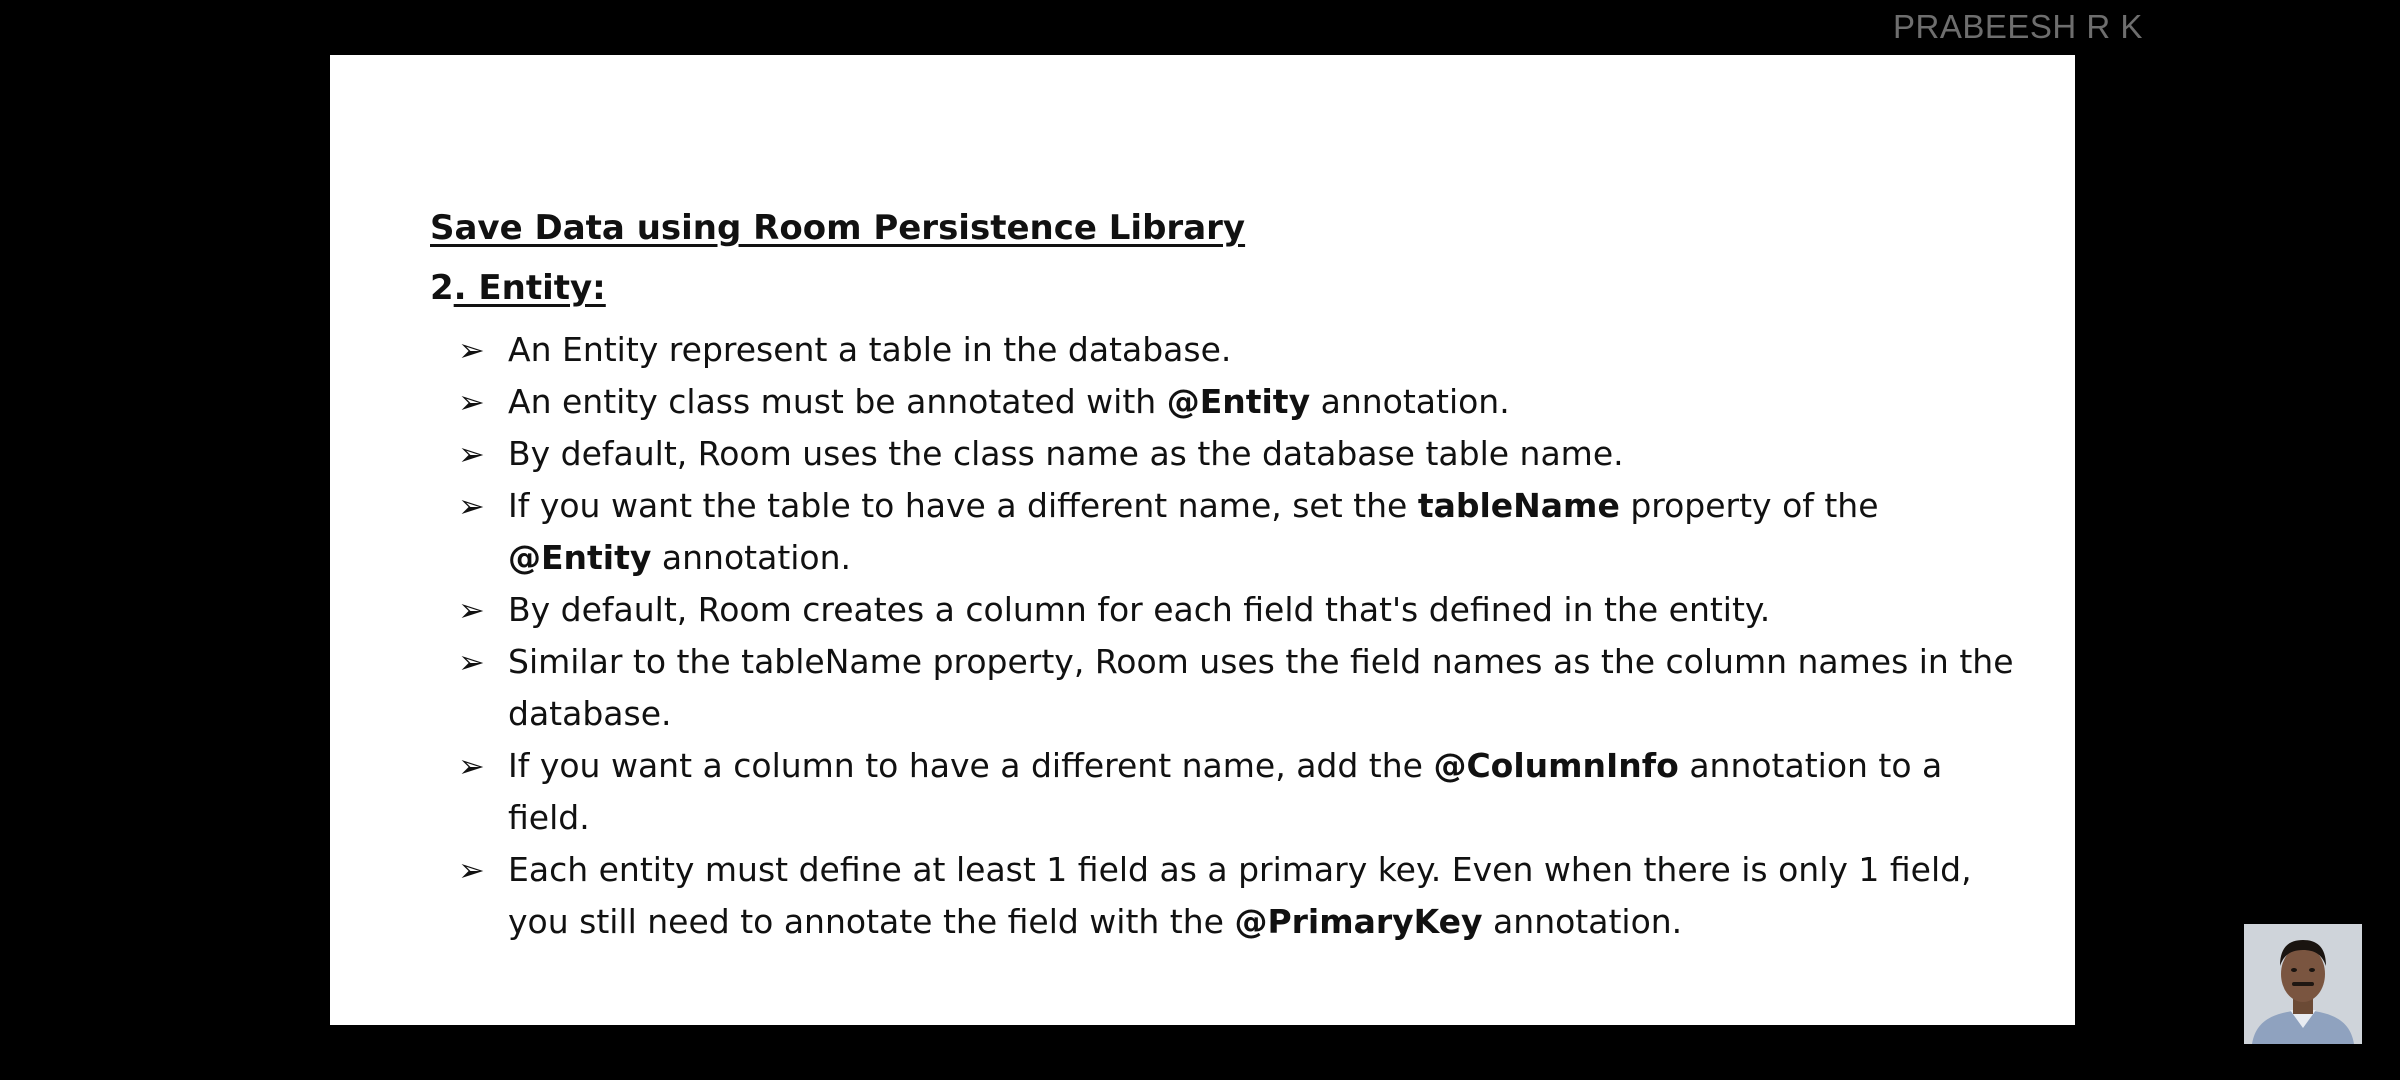 This screenshot has height=1080, width=2400. I want to click on bullet-keyword: tableName, so click(1518, 505).